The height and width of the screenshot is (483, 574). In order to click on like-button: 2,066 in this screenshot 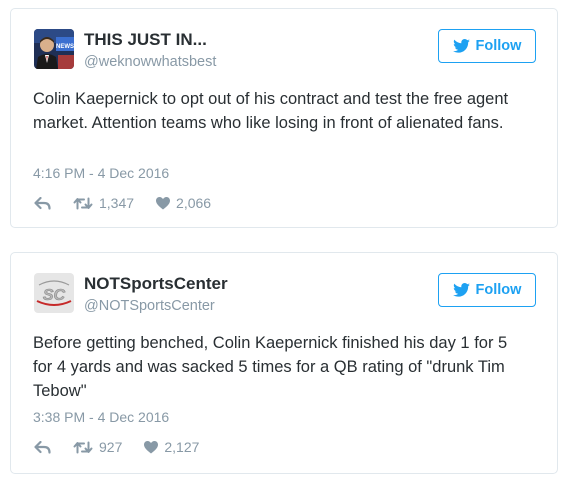, I will do `click(183, 203)`.